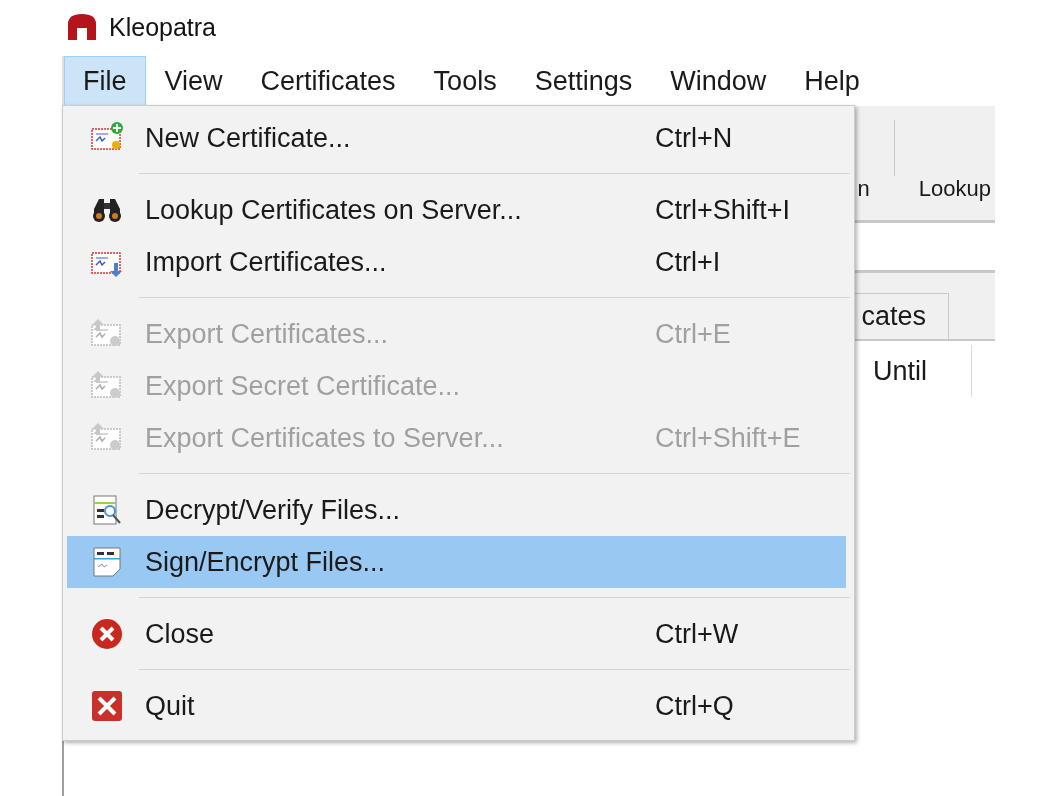 Image resolution: width=1049 pixels, height=796 pixels. What do you see at coordinates (863, 189) in the screenshot?
I see `toolbar-button: n` at bounding box center [863, 189].